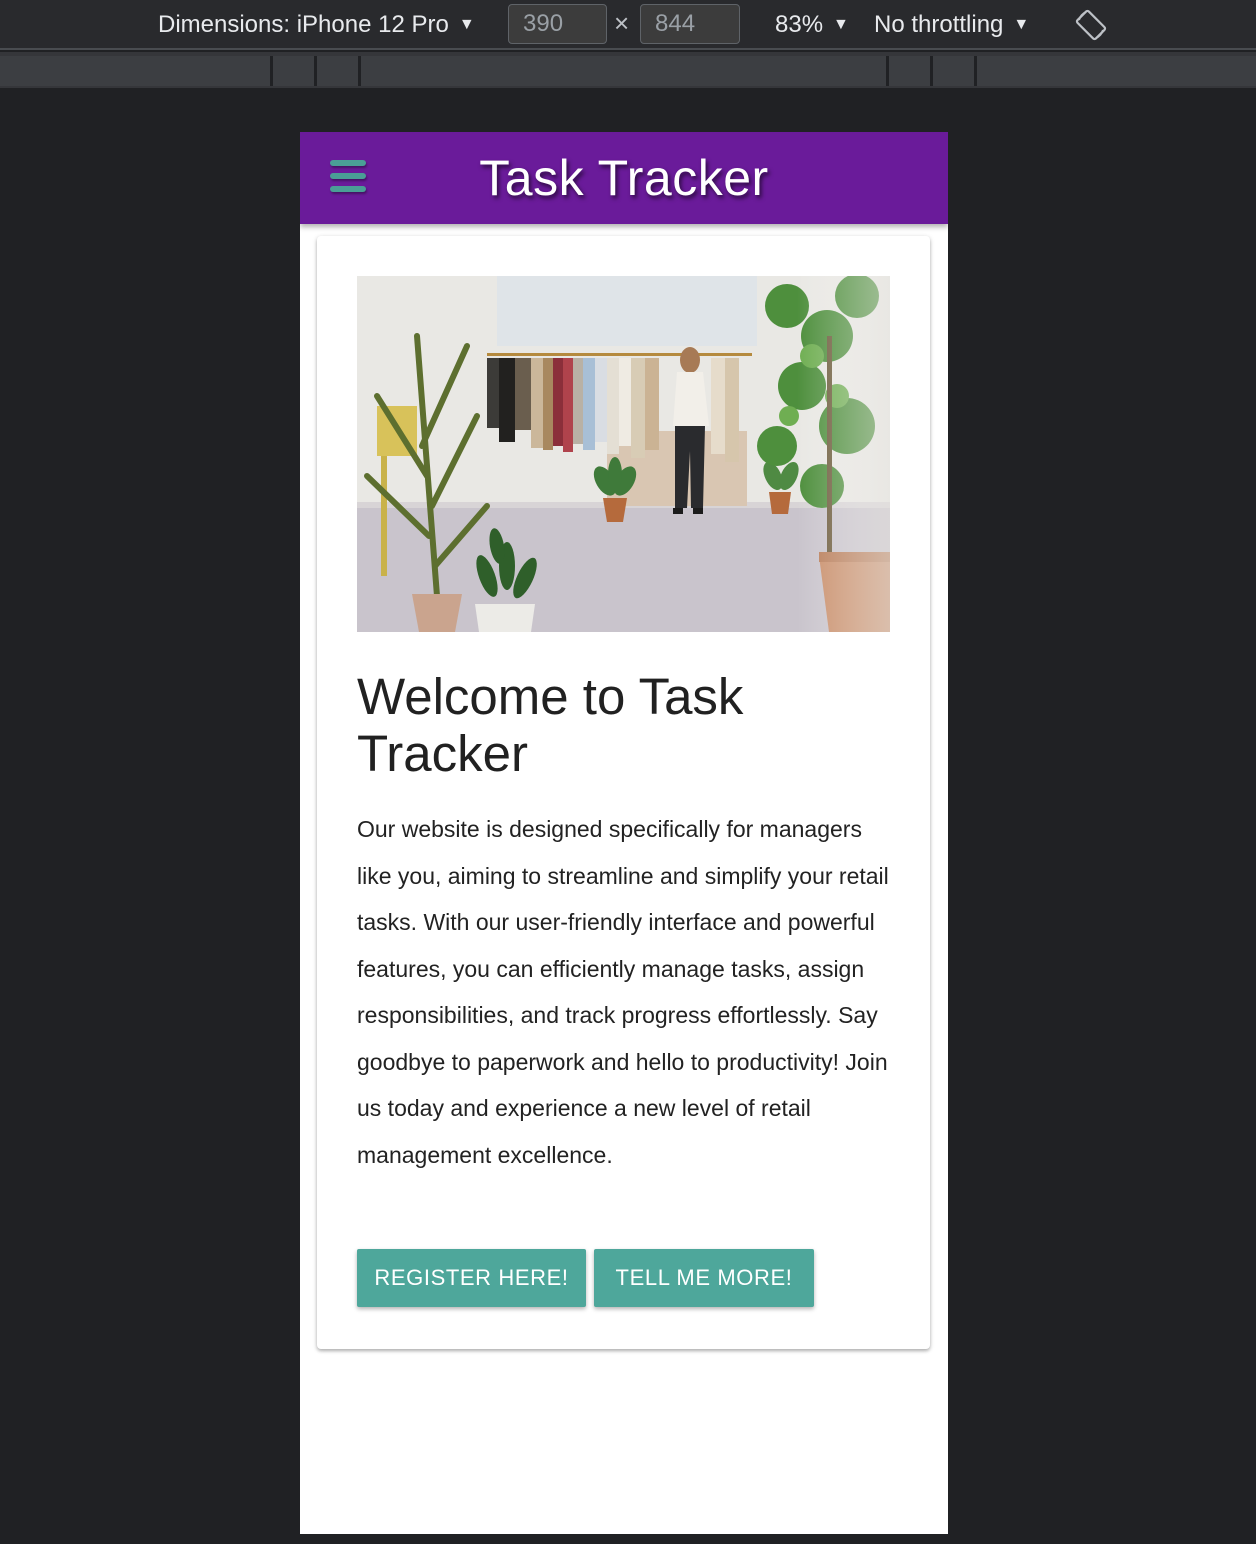  What do you see at coordinates (939, 24) in the screenshot?
I see `throttling-label: No throttling` at bounding box center [939, 24].